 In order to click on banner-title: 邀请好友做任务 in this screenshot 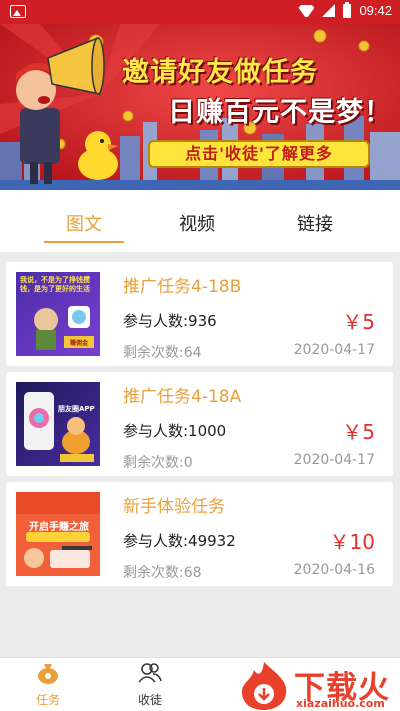, I will do `click(220, 72)`.